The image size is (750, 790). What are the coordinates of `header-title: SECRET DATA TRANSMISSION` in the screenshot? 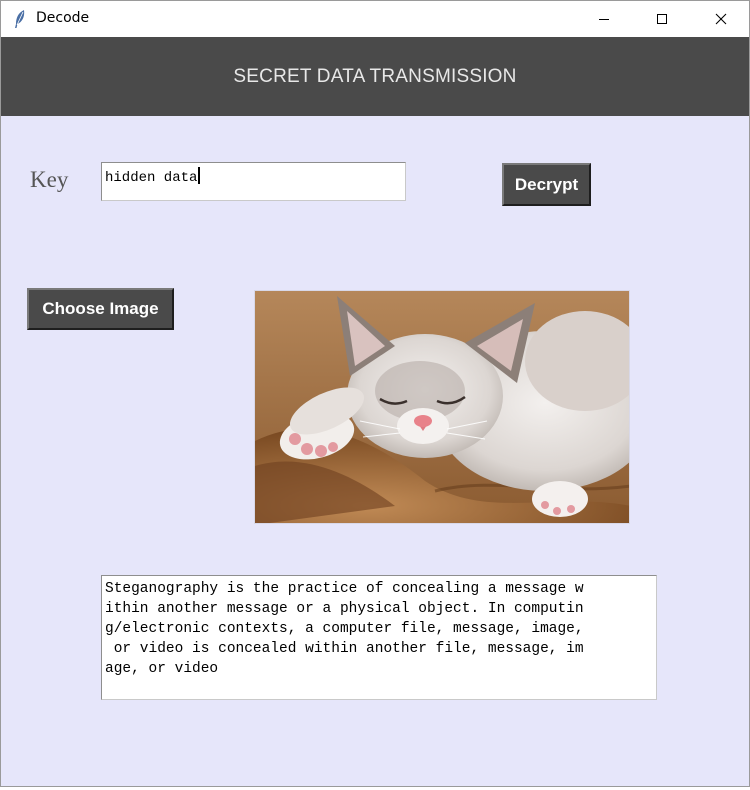 It's located at (375, 76).